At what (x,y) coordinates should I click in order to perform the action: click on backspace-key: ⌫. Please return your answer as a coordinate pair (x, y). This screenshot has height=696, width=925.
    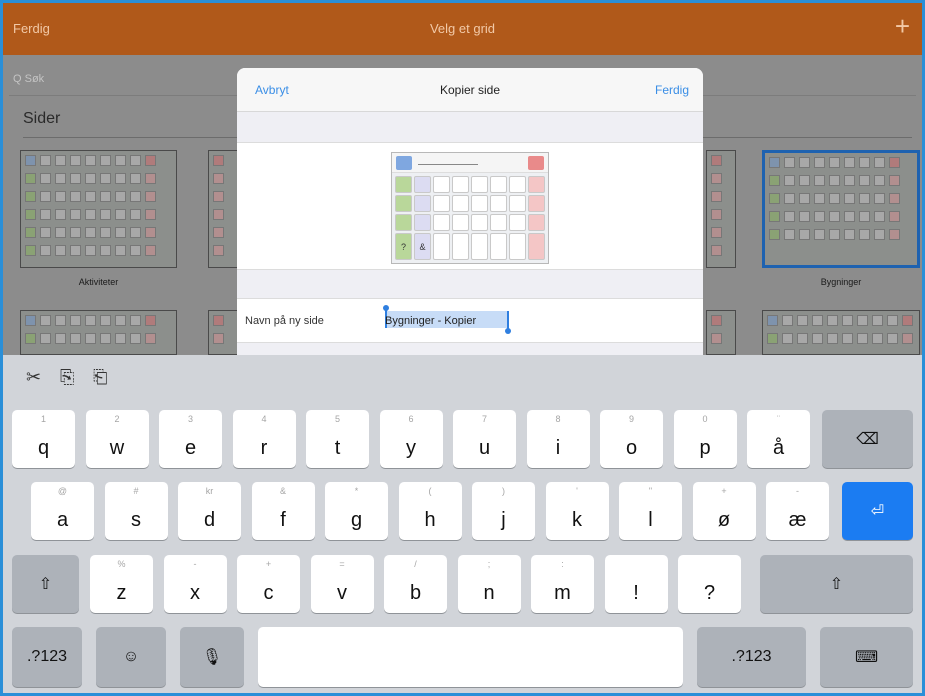
    Looking at the image, I should click on (867, 439).